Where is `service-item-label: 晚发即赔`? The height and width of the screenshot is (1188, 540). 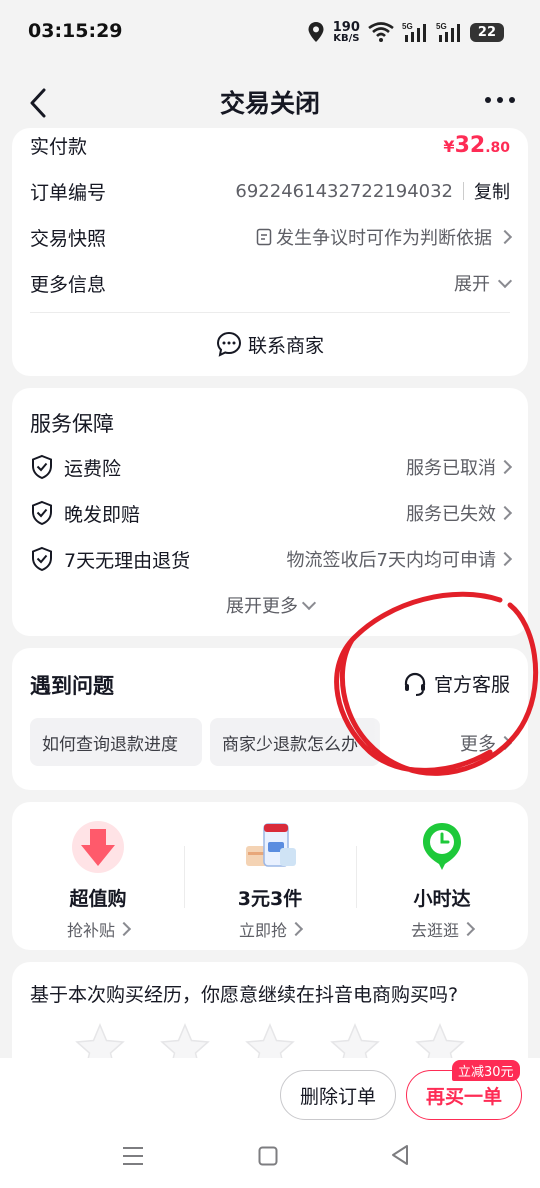 service-item-label: 晚发即赔 is located at coordinates (102, 514).